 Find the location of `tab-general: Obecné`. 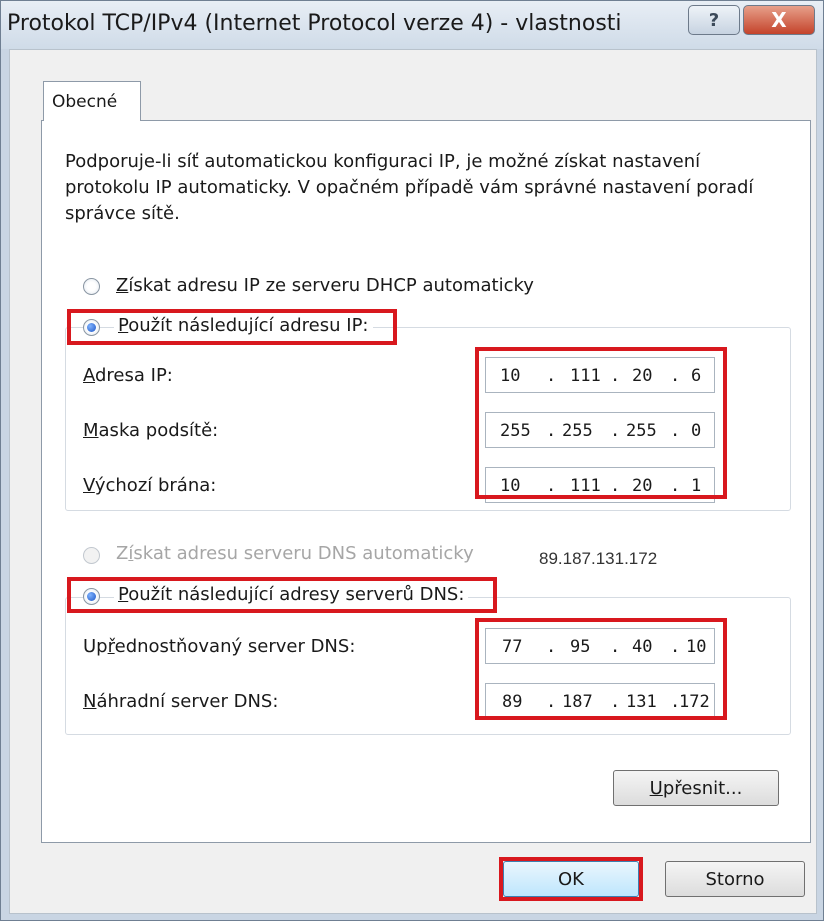

tab-general: Obecné is located at coordinates (92, 101).